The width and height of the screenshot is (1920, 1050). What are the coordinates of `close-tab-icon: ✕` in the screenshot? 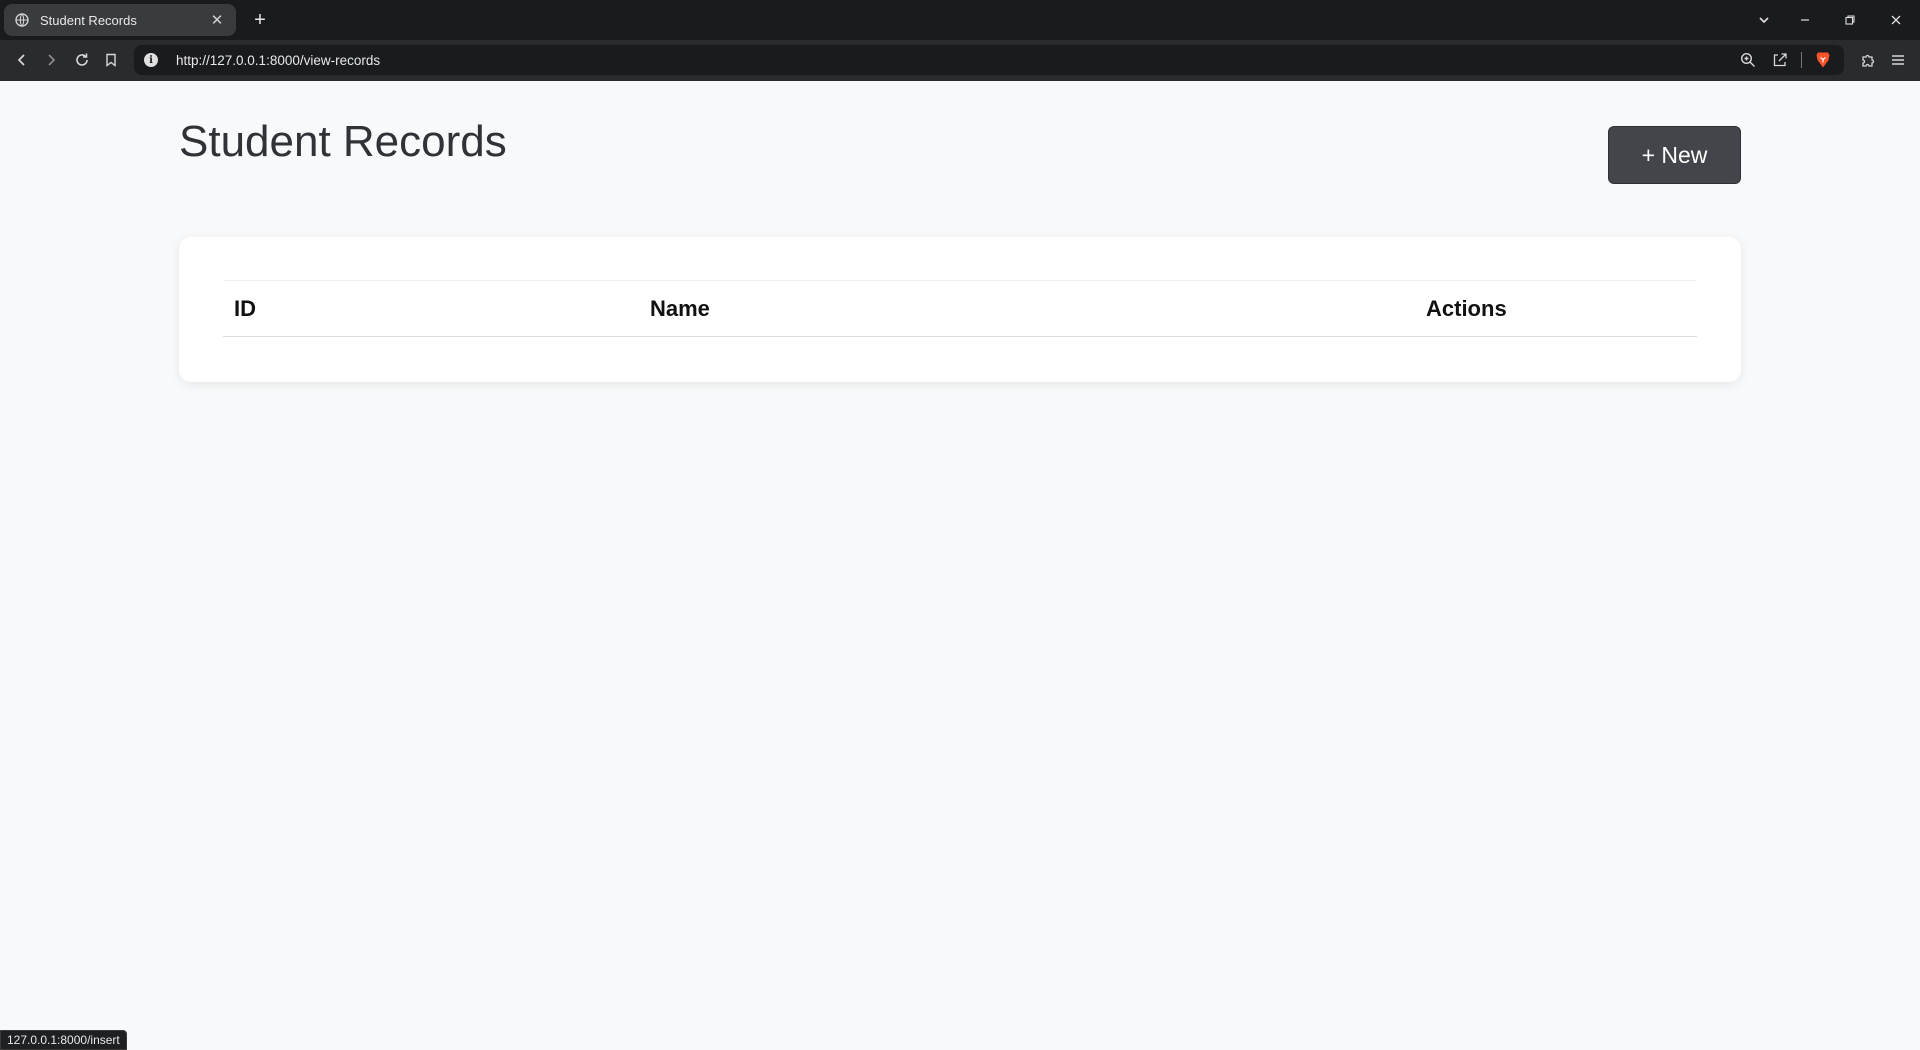 It's located at (217, 20).